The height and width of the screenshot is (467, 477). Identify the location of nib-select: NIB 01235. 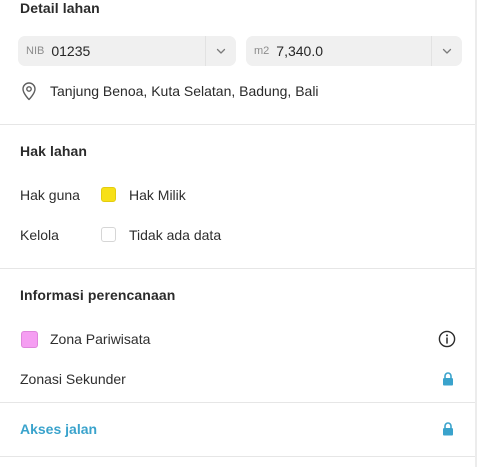
(127, 51).